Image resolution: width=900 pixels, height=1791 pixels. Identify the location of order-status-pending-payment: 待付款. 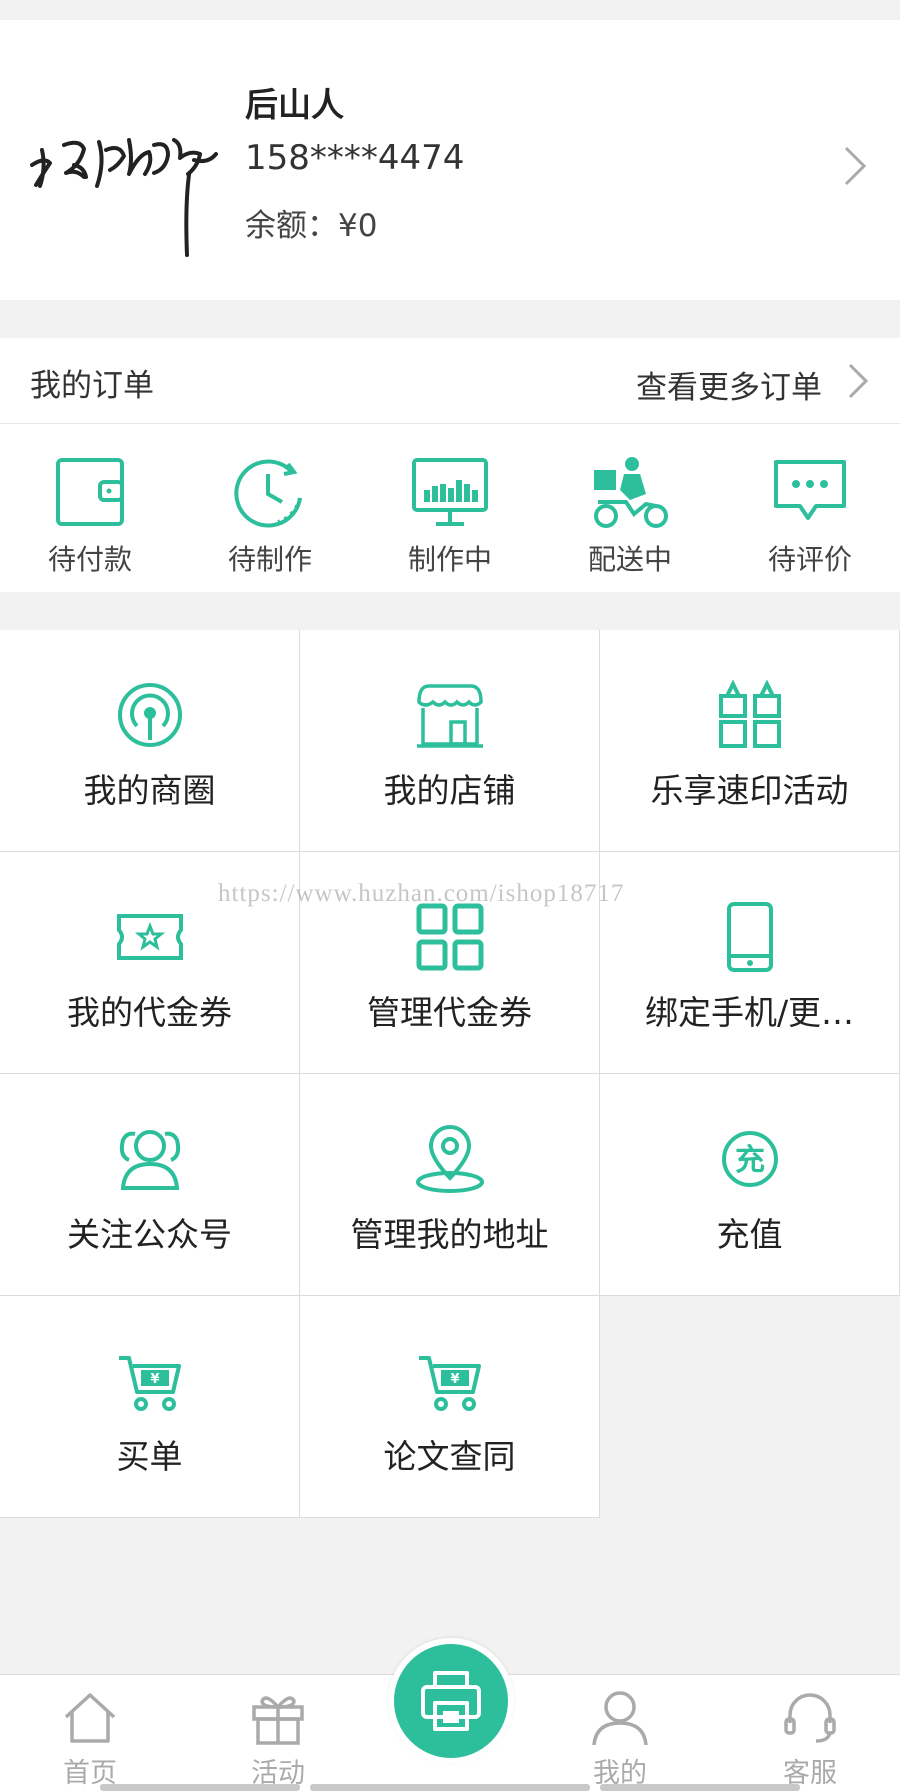
(90, 508).